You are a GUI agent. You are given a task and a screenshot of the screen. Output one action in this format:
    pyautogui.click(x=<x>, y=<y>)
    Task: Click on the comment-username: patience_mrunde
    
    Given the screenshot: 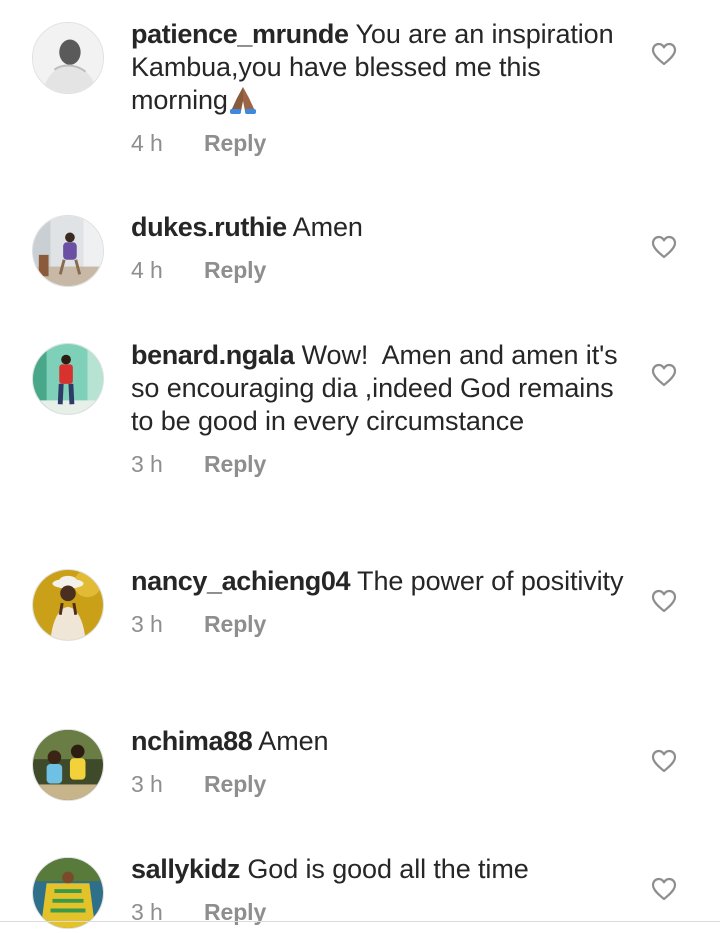 What is the action you would take?
    pyautogui.click(x=240, y=34)
    